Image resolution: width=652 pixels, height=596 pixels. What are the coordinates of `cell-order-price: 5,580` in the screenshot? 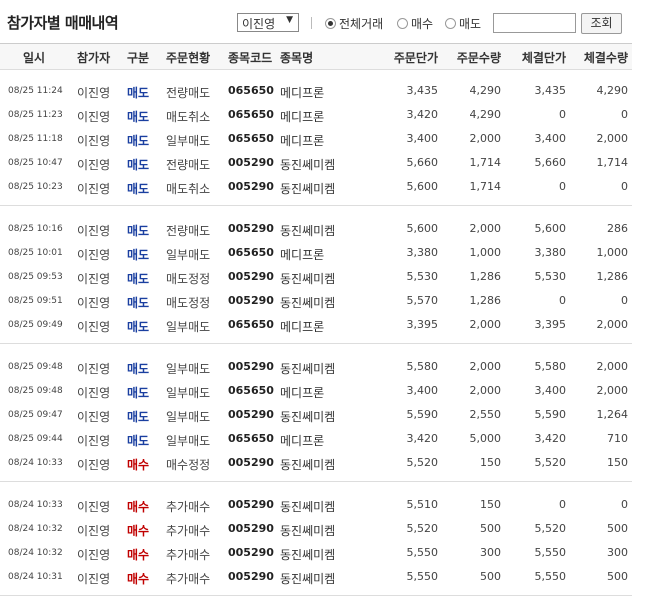 It's located at (422, 366).